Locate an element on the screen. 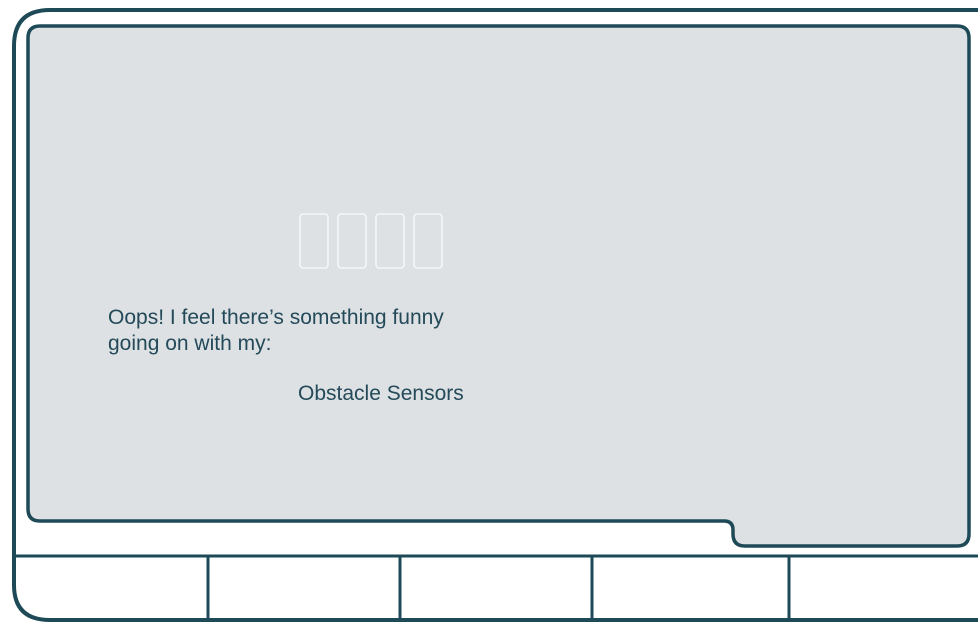 This screenshot has height=622, width=978. error-item-label: Obstacle Sensors is located at coordinates (381, 393).